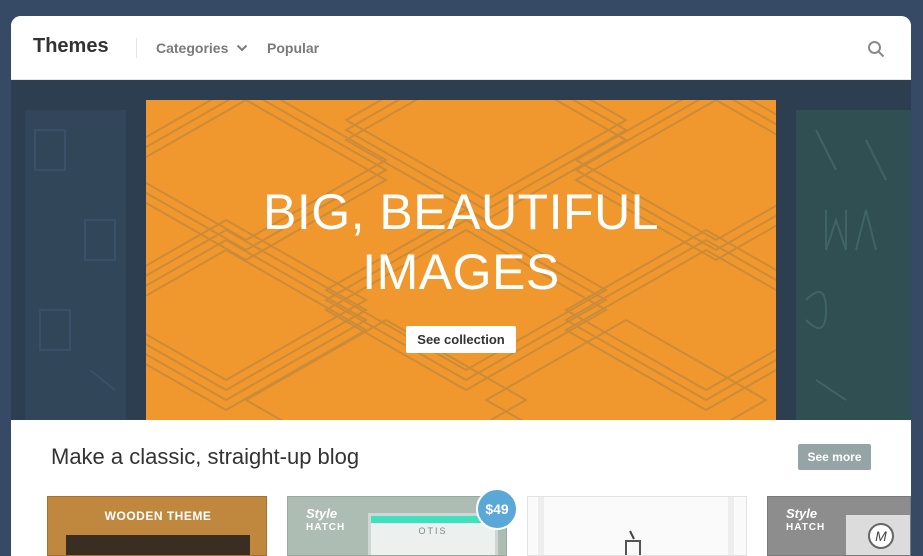 The image size is (923, 556). Describe the element at coordinates (637, 526) in the screenshot. I see `theme-card` at that location.